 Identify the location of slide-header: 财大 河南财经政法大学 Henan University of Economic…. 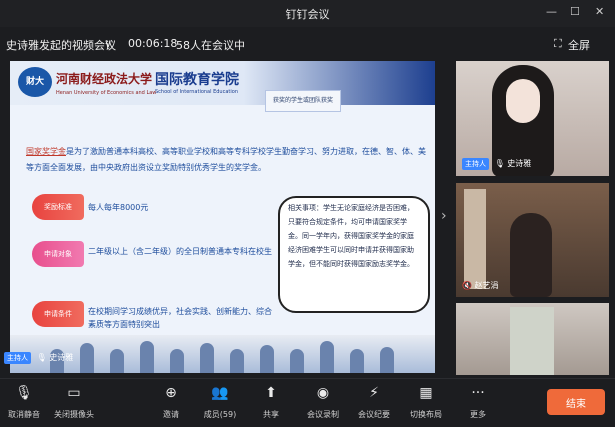
(222, 83).